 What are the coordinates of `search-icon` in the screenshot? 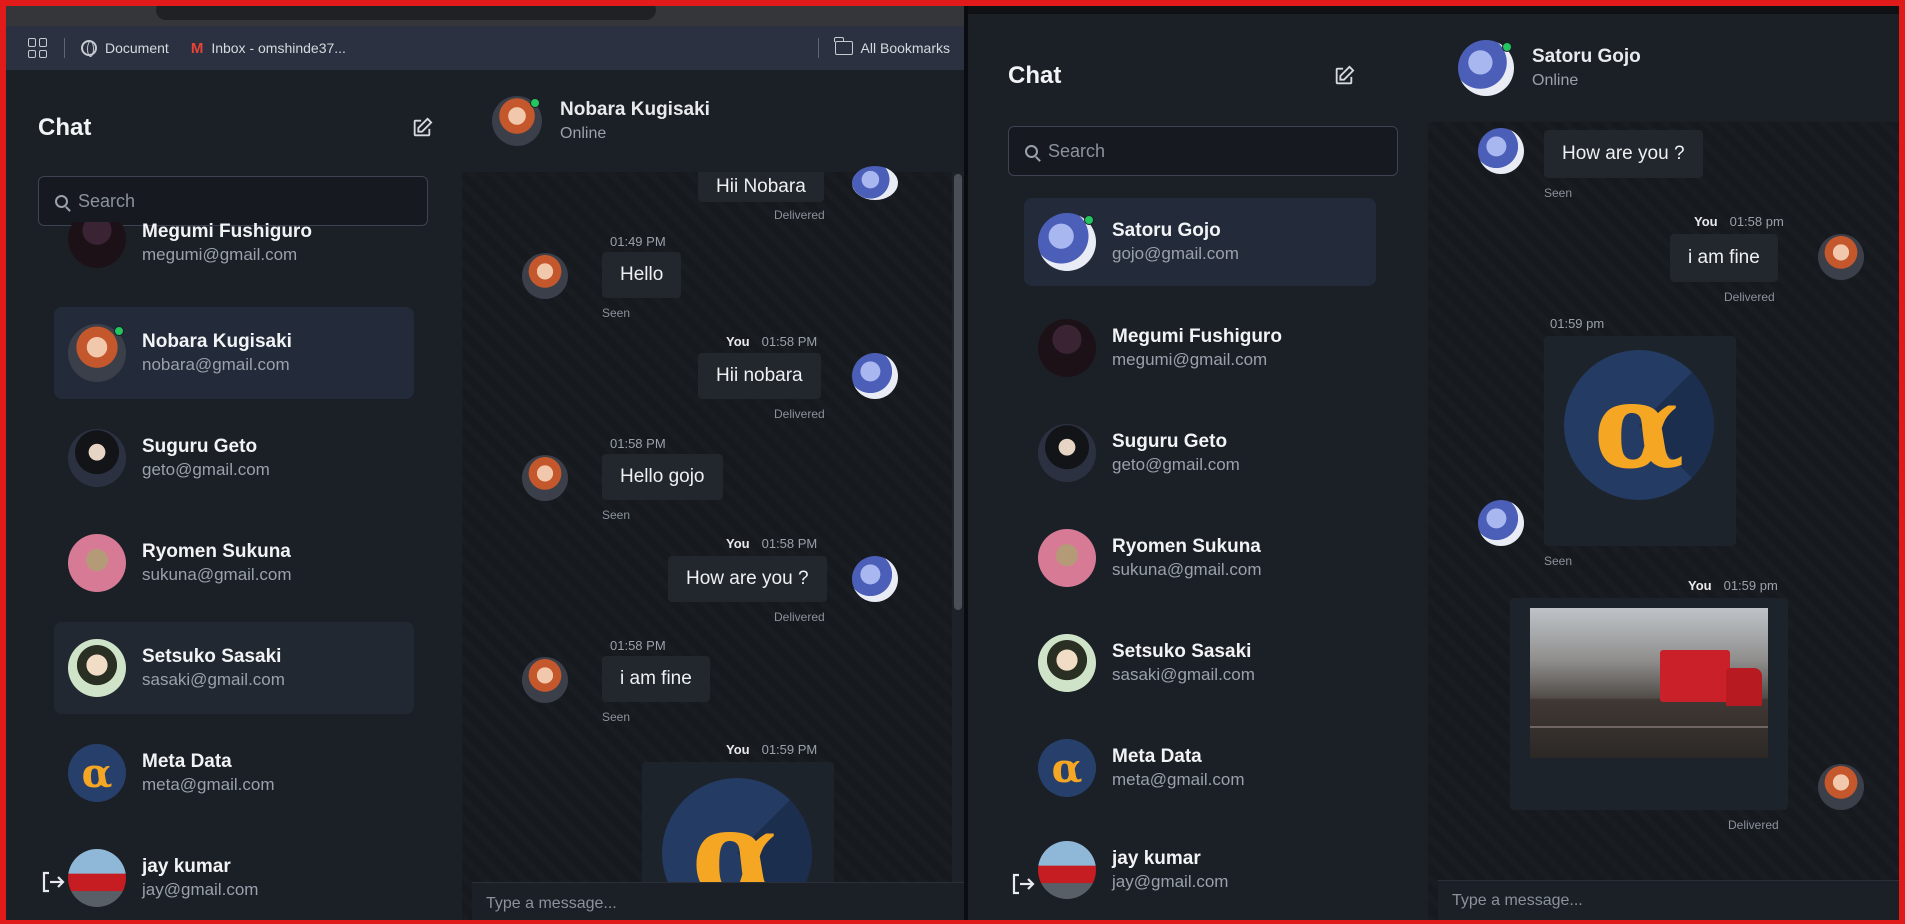 It's located at (1031, 151).